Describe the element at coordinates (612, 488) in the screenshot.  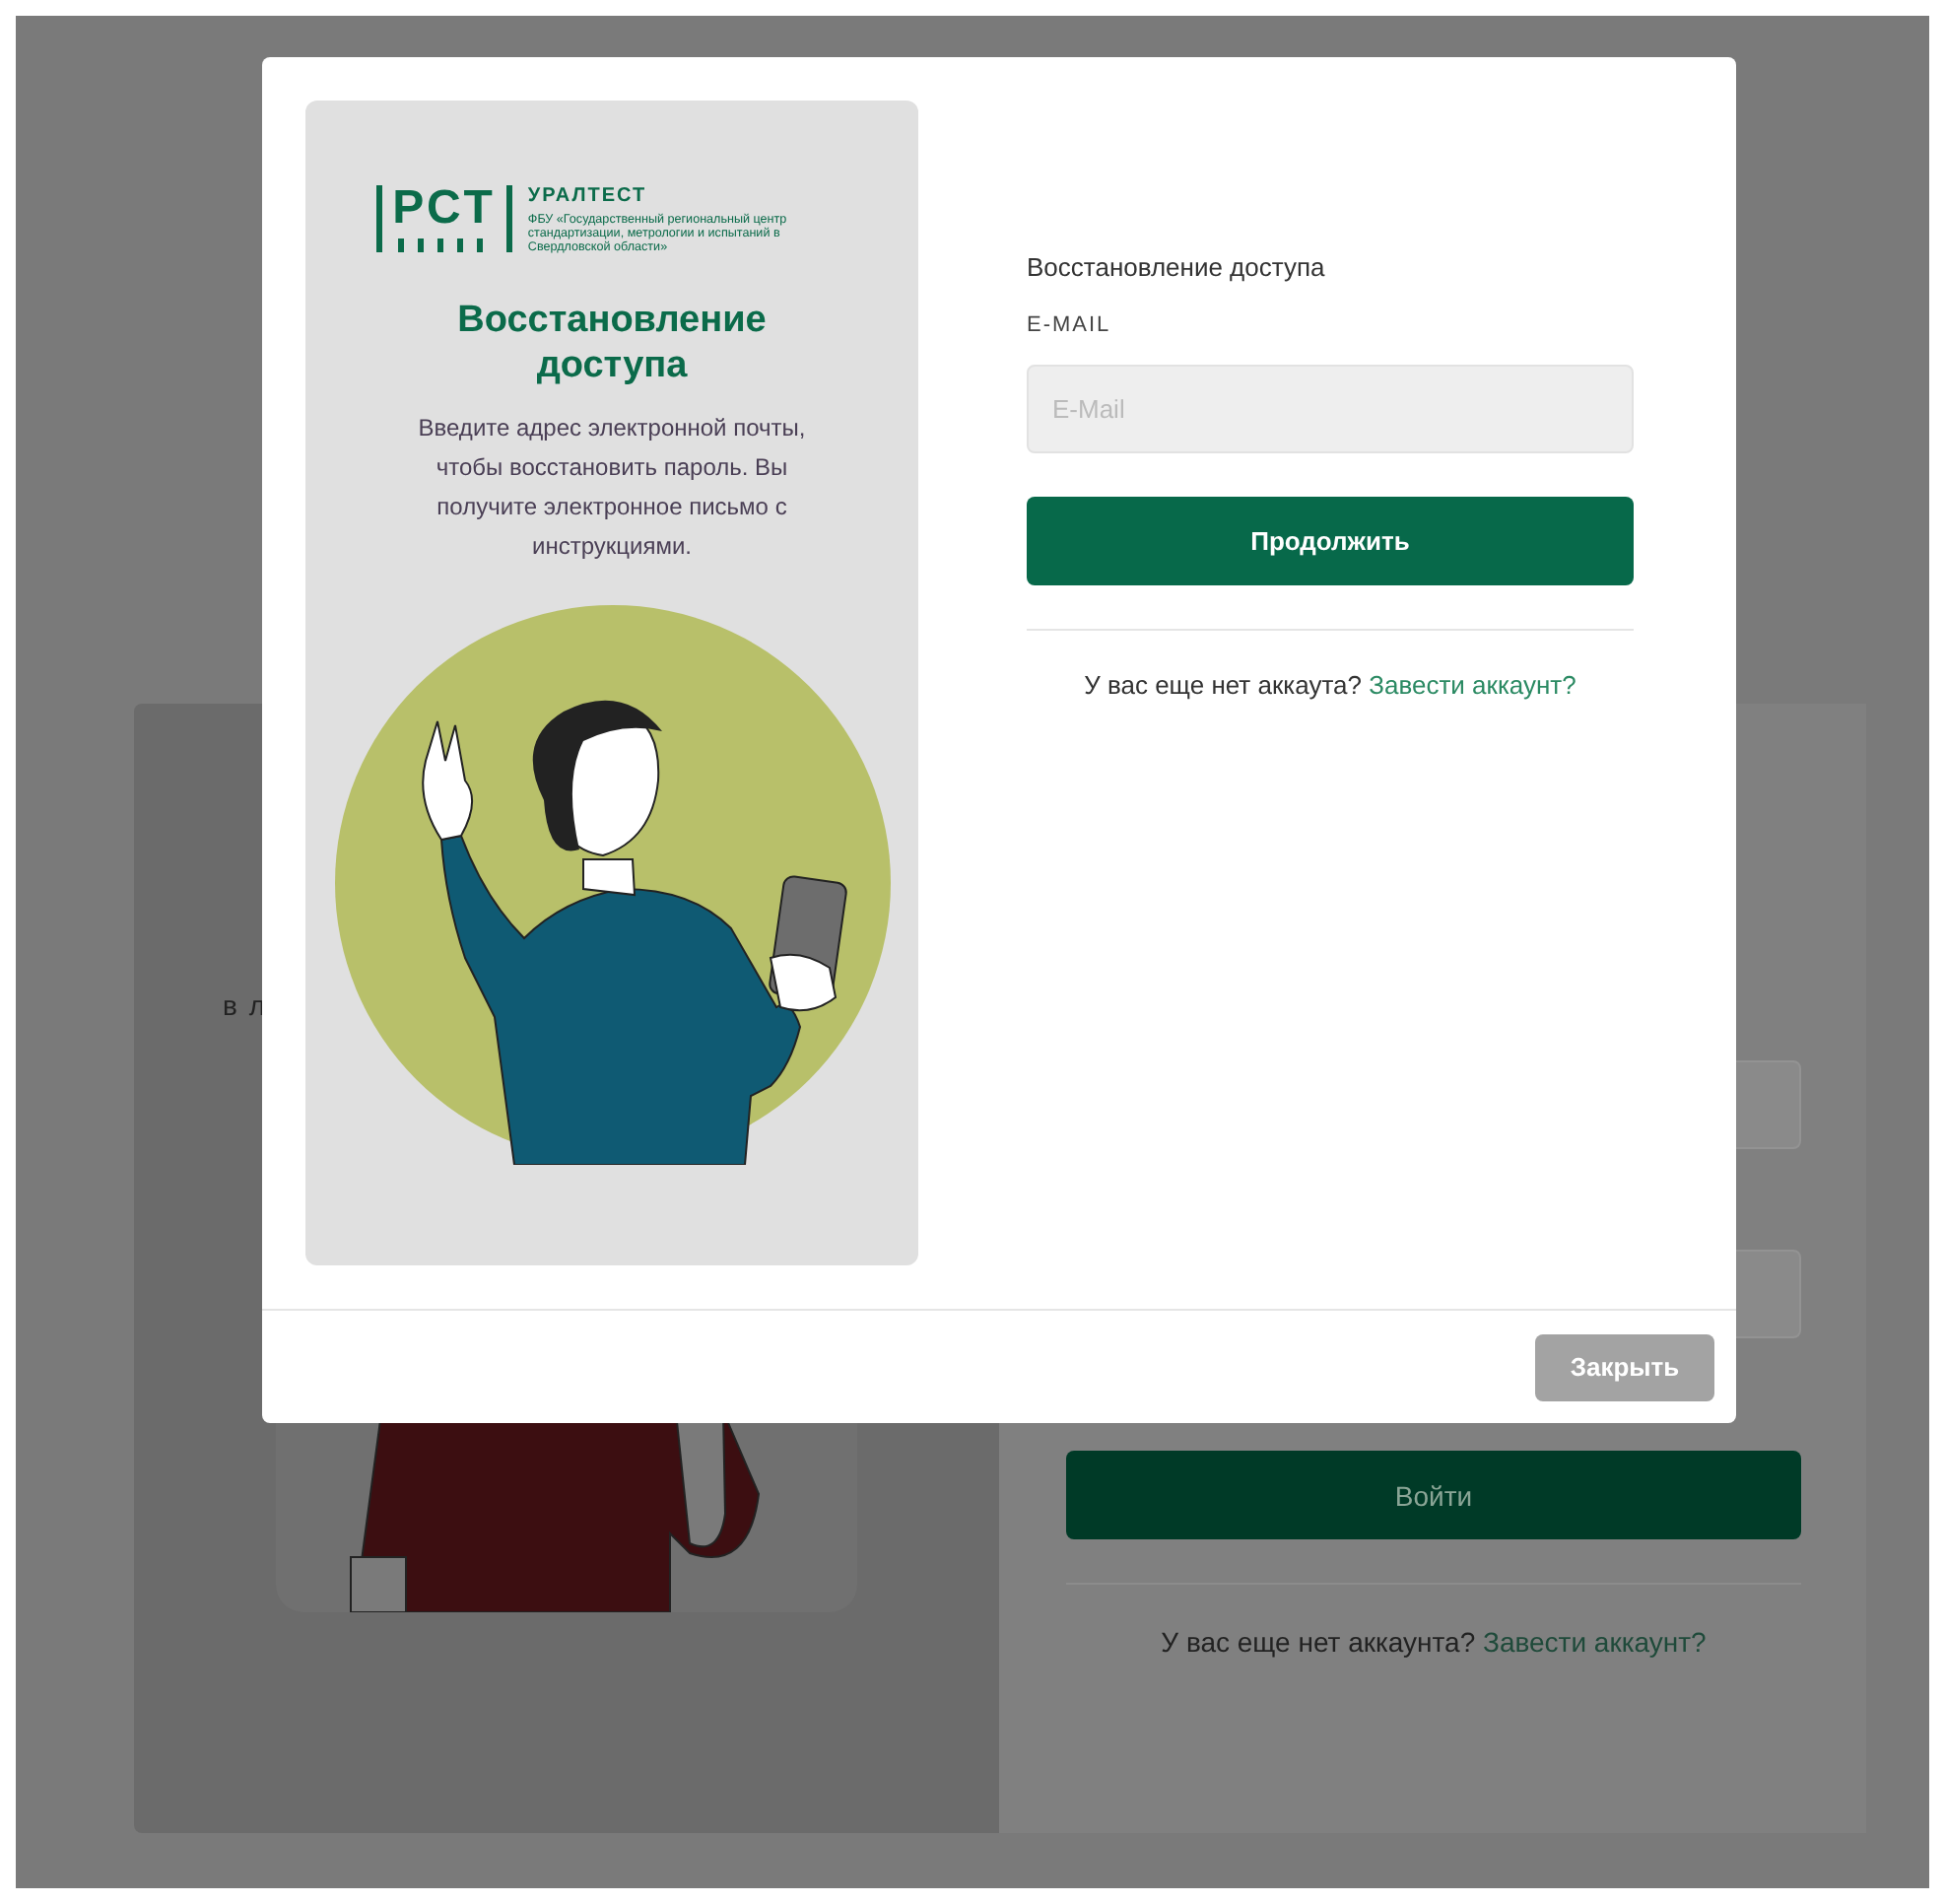
I see `panel-description: Введите адрес электронной почты, чтобы восстановить пароль. Вы получите электронное письмо с инструкциями.` at that location.